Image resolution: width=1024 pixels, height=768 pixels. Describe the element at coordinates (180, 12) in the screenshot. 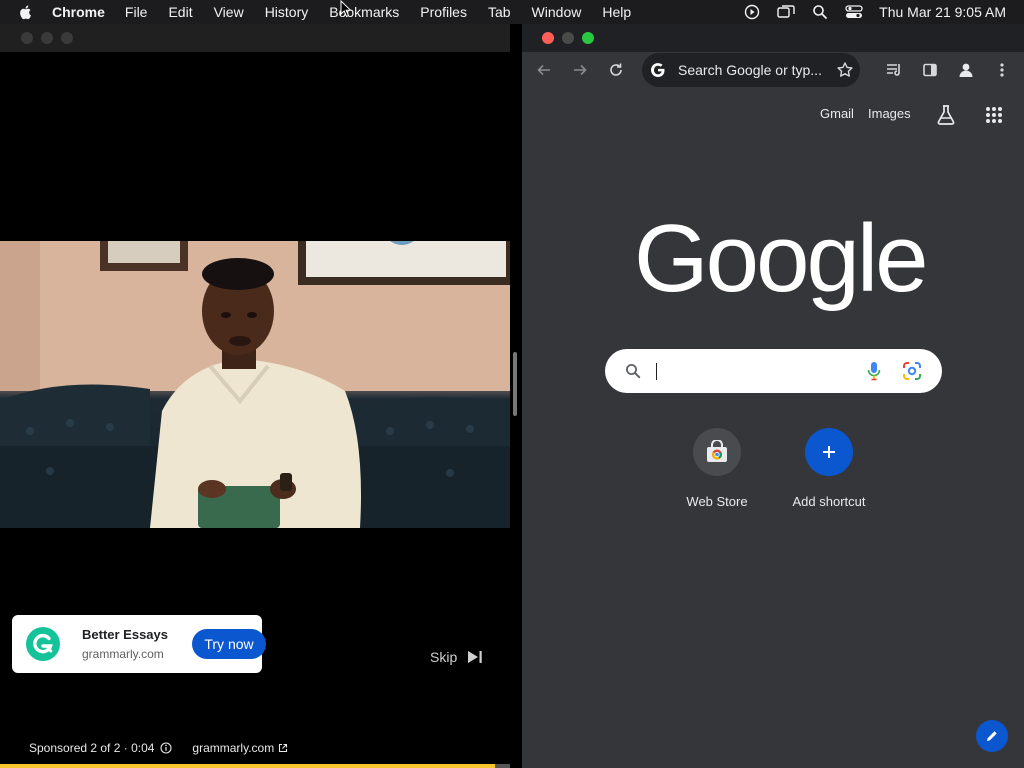

I see `menu-edit: Edit` at that location.